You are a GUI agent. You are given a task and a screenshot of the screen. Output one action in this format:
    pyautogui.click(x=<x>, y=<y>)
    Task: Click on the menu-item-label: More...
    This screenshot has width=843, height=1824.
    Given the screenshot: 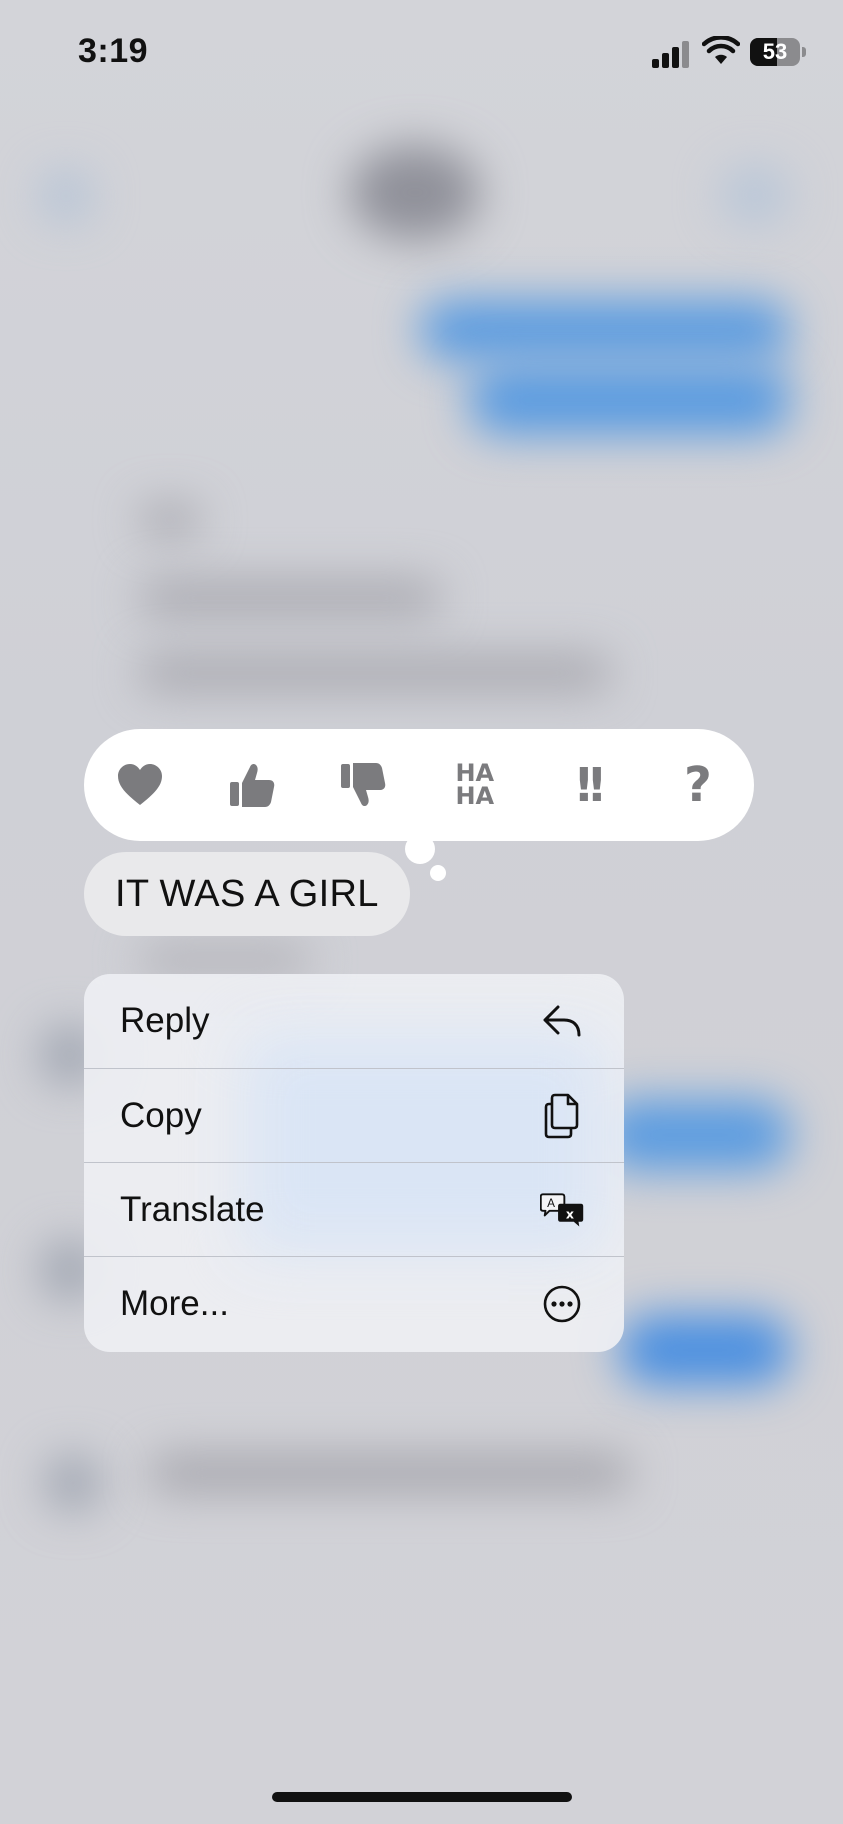 What is the action you would take?
    pyautogui.click(x=174, y=1303)
    